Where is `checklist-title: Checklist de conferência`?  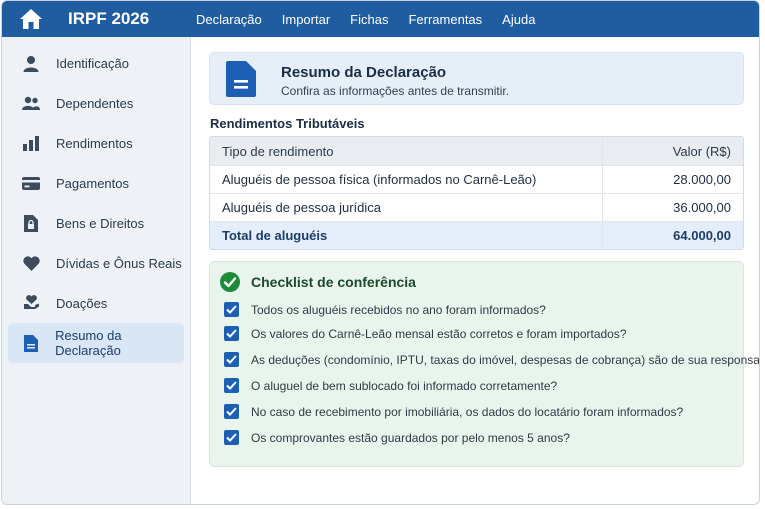
checklist-title: Checklist de conferência is located at coordinates (333, 282).